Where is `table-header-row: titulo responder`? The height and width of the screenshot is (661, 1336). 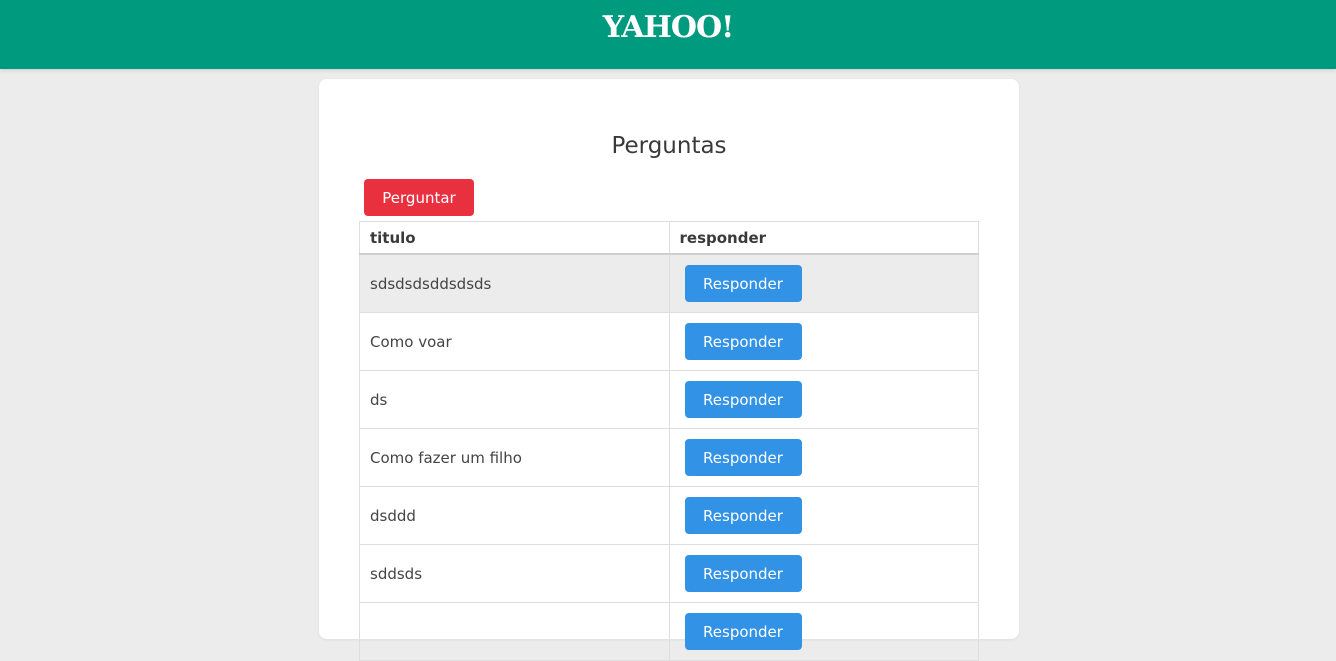
table-header-row: titulo responder is located at coordinates (669, 238).